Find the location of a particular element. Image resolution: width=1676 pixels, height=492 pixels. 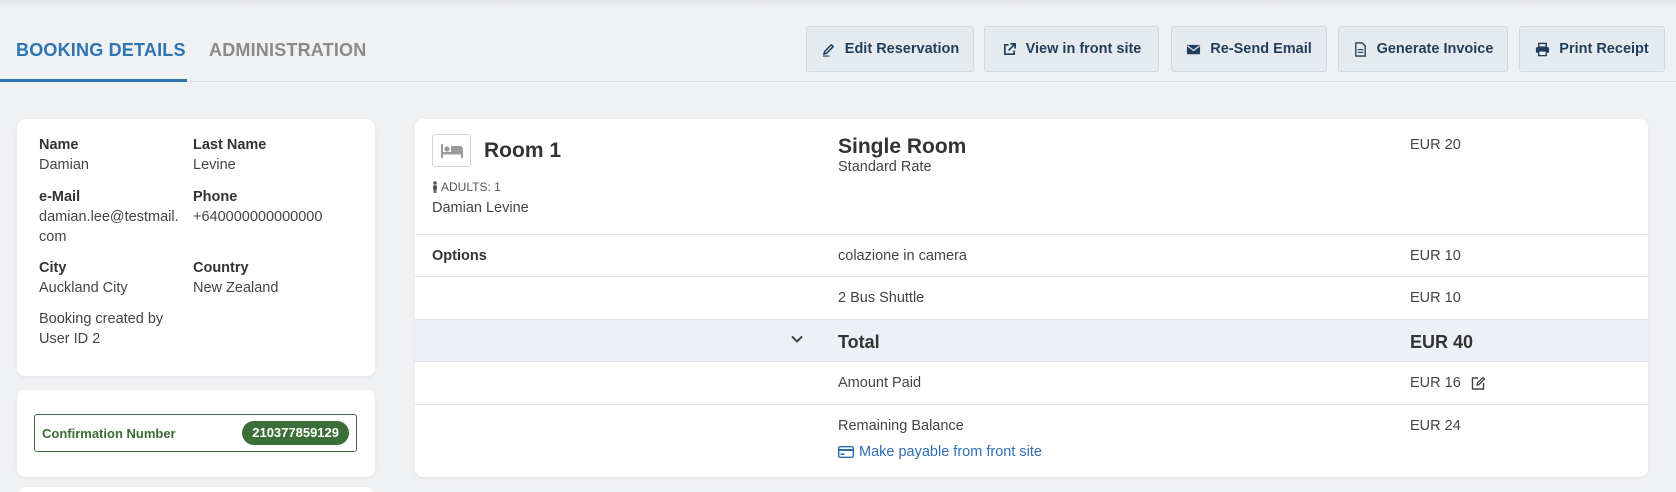

city-value: Auckland City is located at coordinates (83, 288).